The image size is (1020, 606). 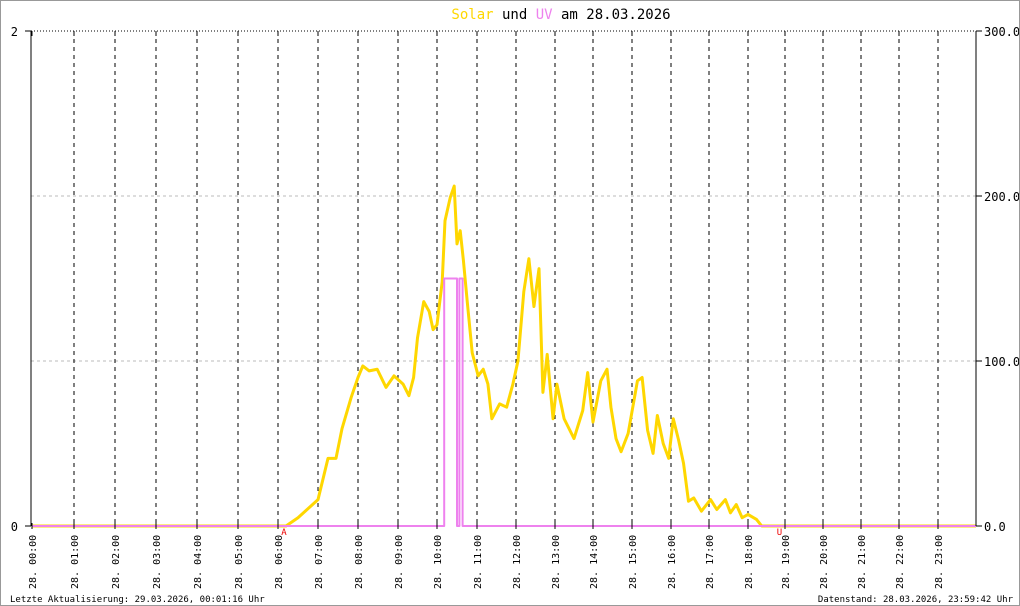 I want to click on x-tick-label: 28. 14:00, so click(x=594, y=562).